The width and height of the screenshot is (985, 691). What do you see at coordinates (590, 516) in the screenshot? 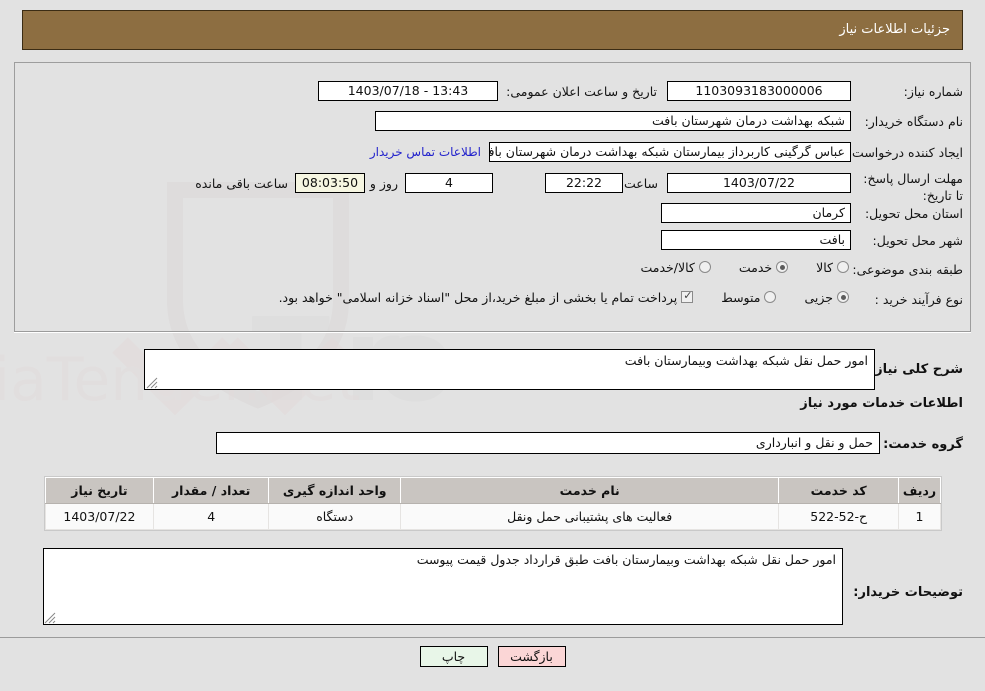
I see `cell-service-name: فعالیت های پشتیبانی حمل ونقل` at bounding box center [590, 516].